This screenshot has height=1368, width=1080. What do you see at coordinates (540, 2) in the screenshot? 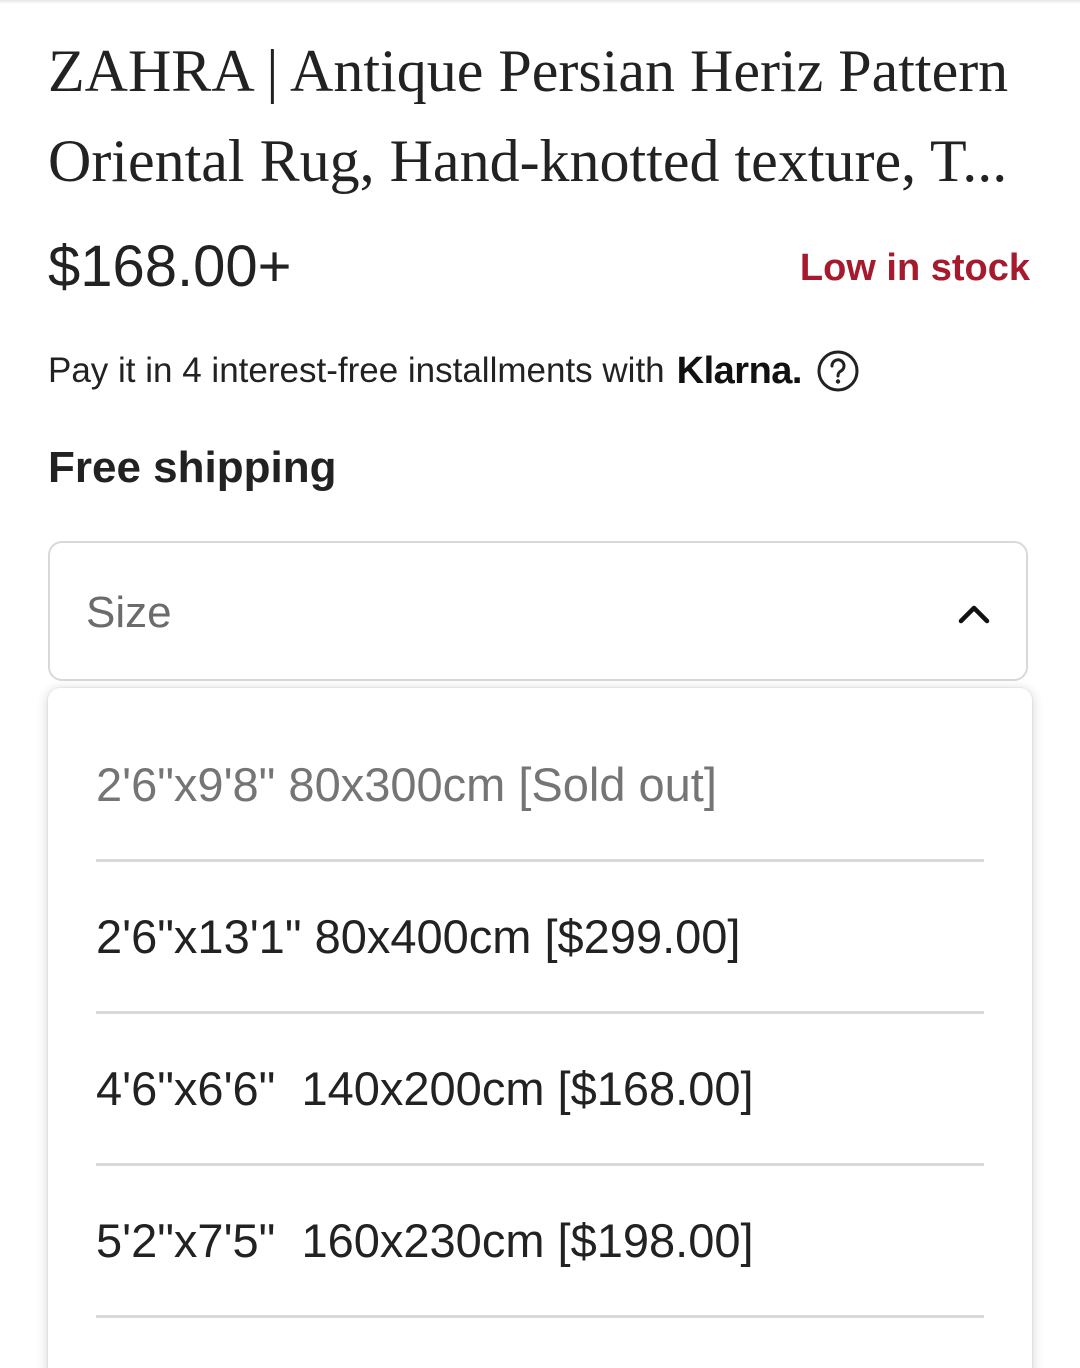
I see `top-edge-shadow` at bounding box center [540, 2].